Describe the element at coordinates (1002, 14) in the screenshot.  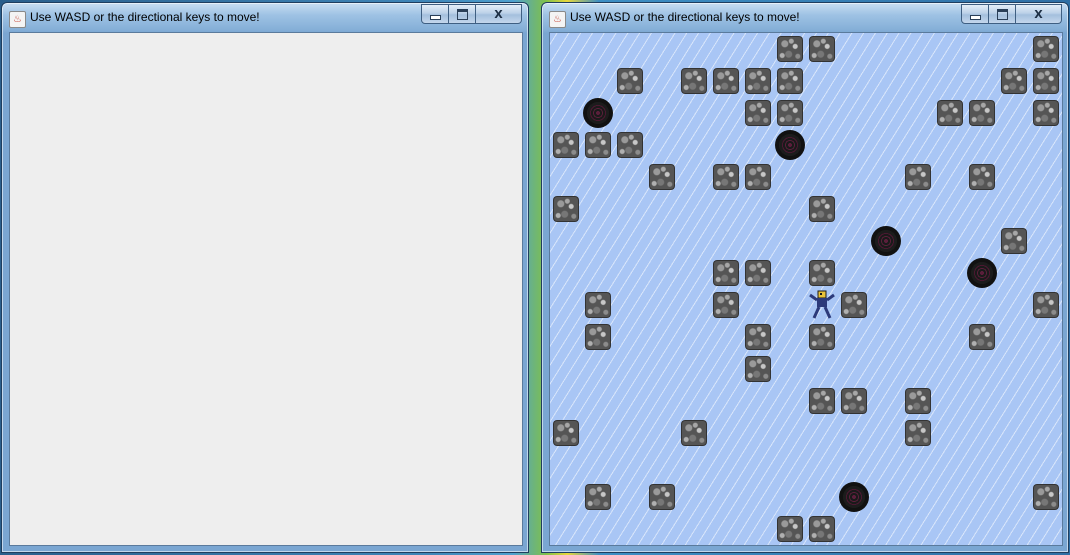
I see `right-maximize-button` at that location.